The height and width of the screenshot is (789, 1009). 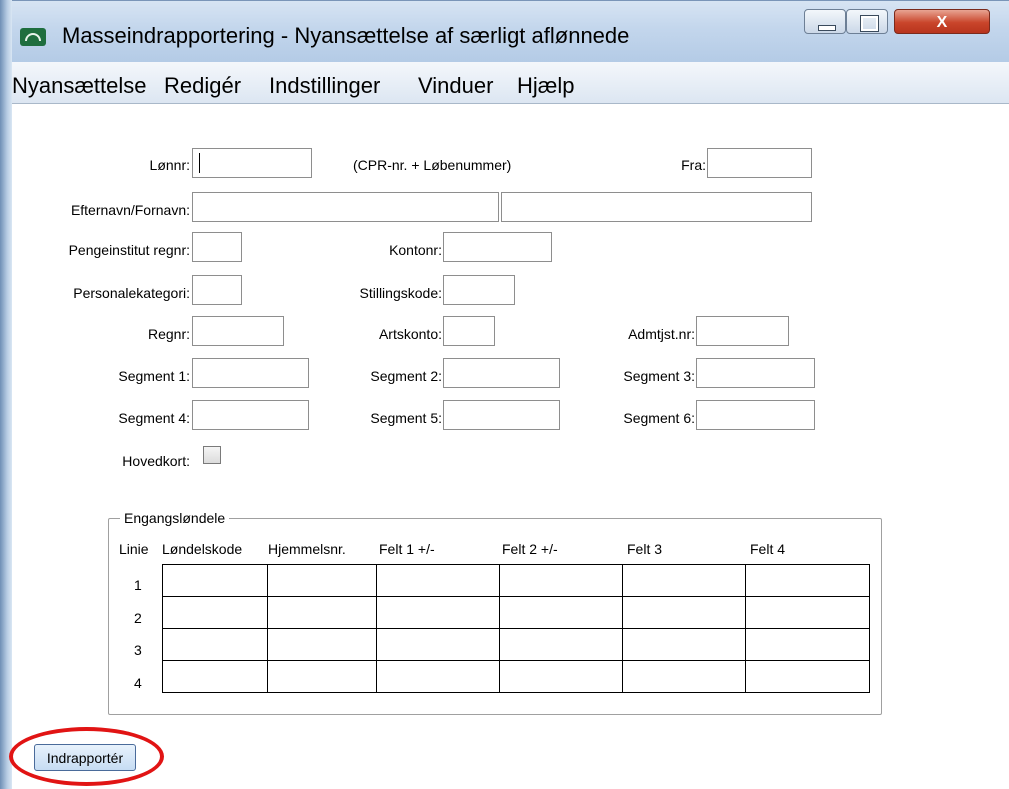 What do you see at coordinates (202, 549) in the screenshot?
I see `col-header-londelskode: Løndelskode` at bounding box center [202, 549].